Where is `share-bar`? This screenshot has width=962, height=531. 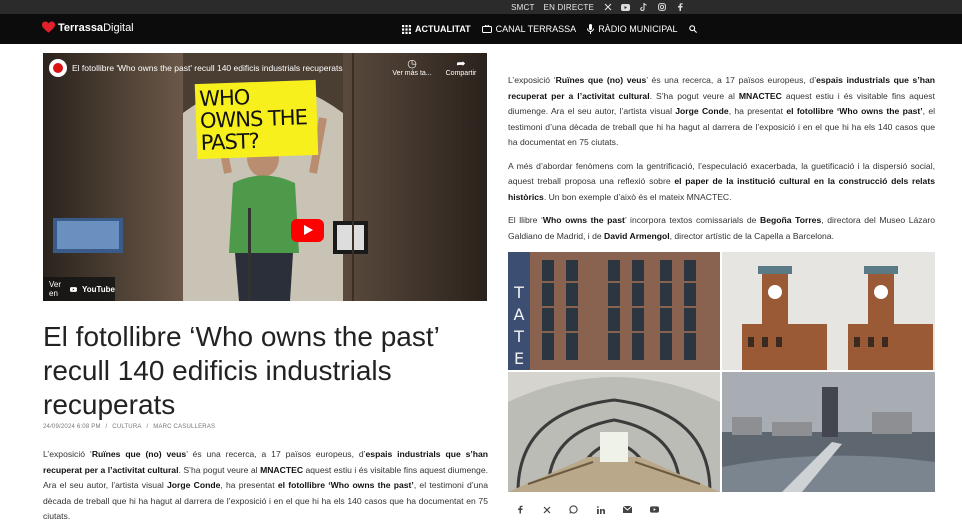 share-bar is located at coordinates (587, 509).